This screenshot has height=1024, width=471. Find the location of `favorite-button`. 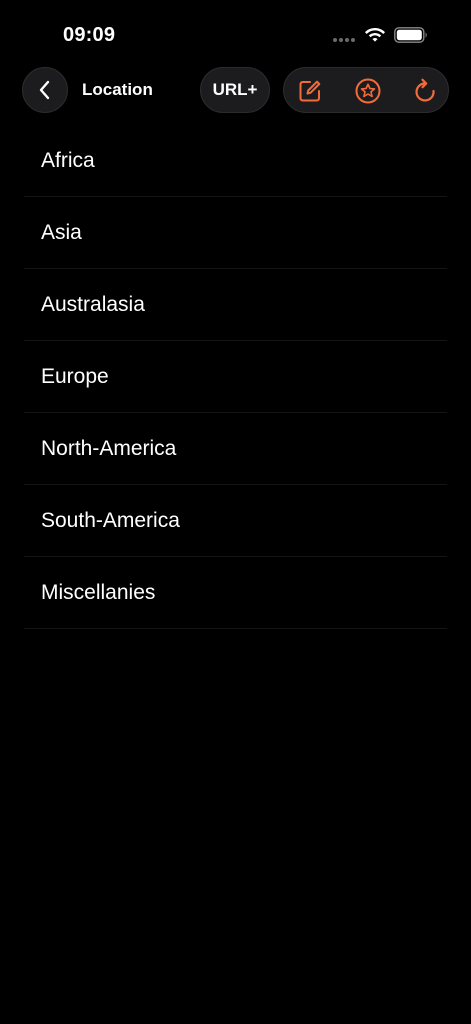

favorite-button is located at coordinates (368, 91).